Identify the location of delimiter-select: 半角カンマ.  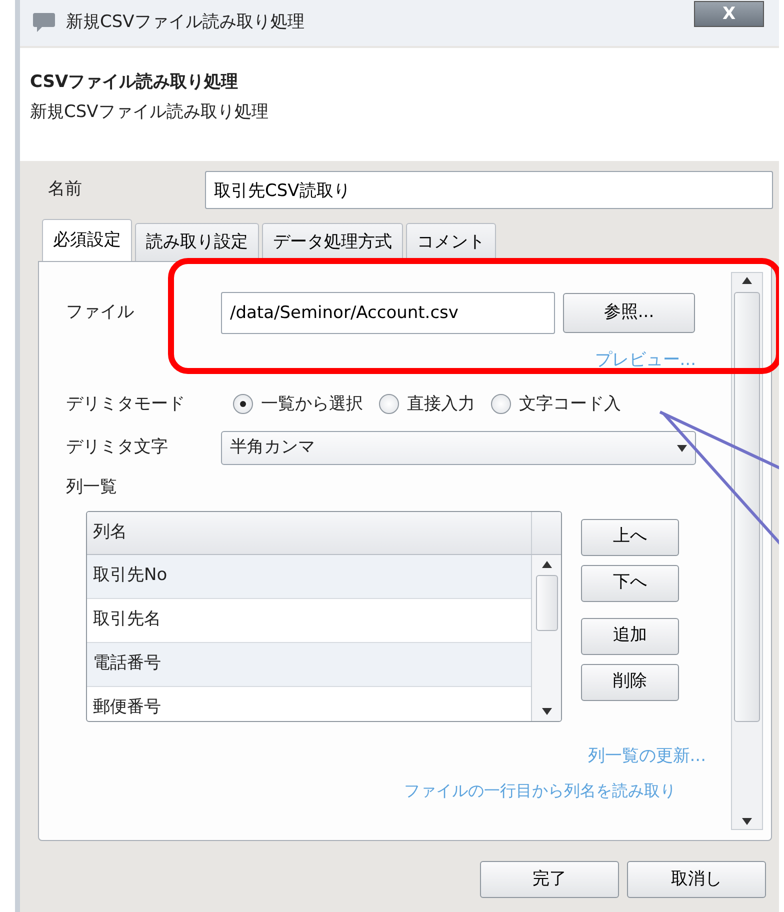
(458, 448).